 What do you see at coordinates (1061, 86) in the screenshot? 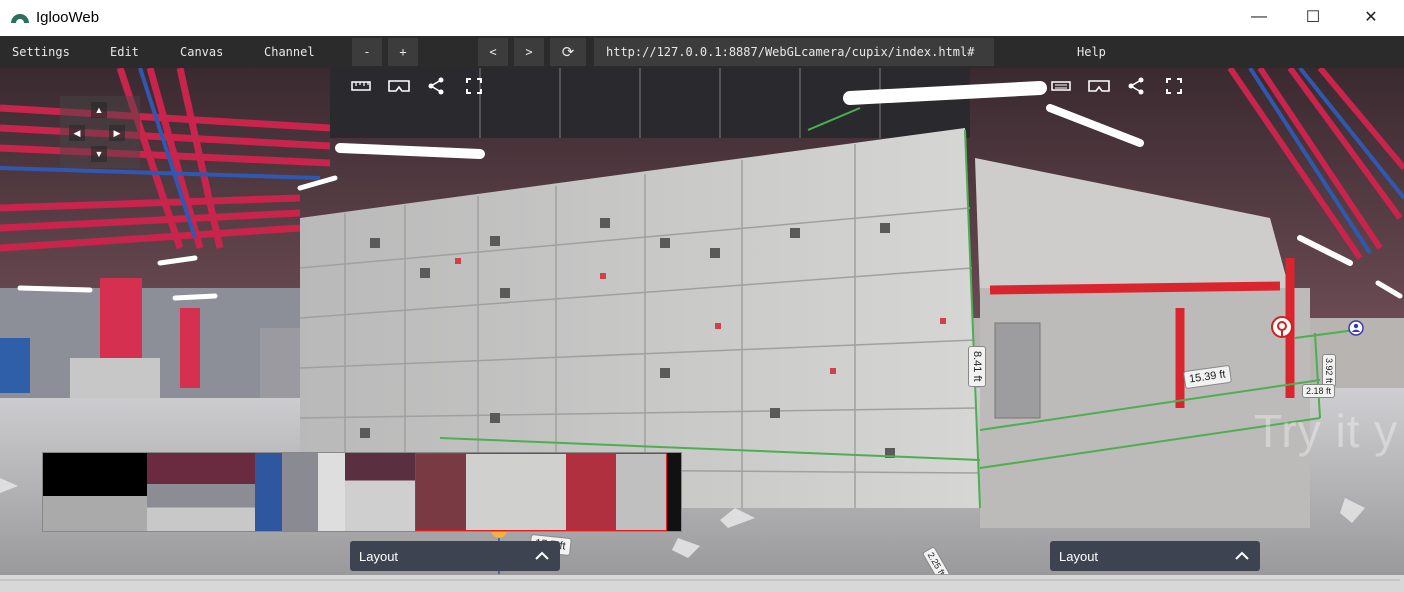
I see `keyboard-icon` at bounding box center [1061, 86].